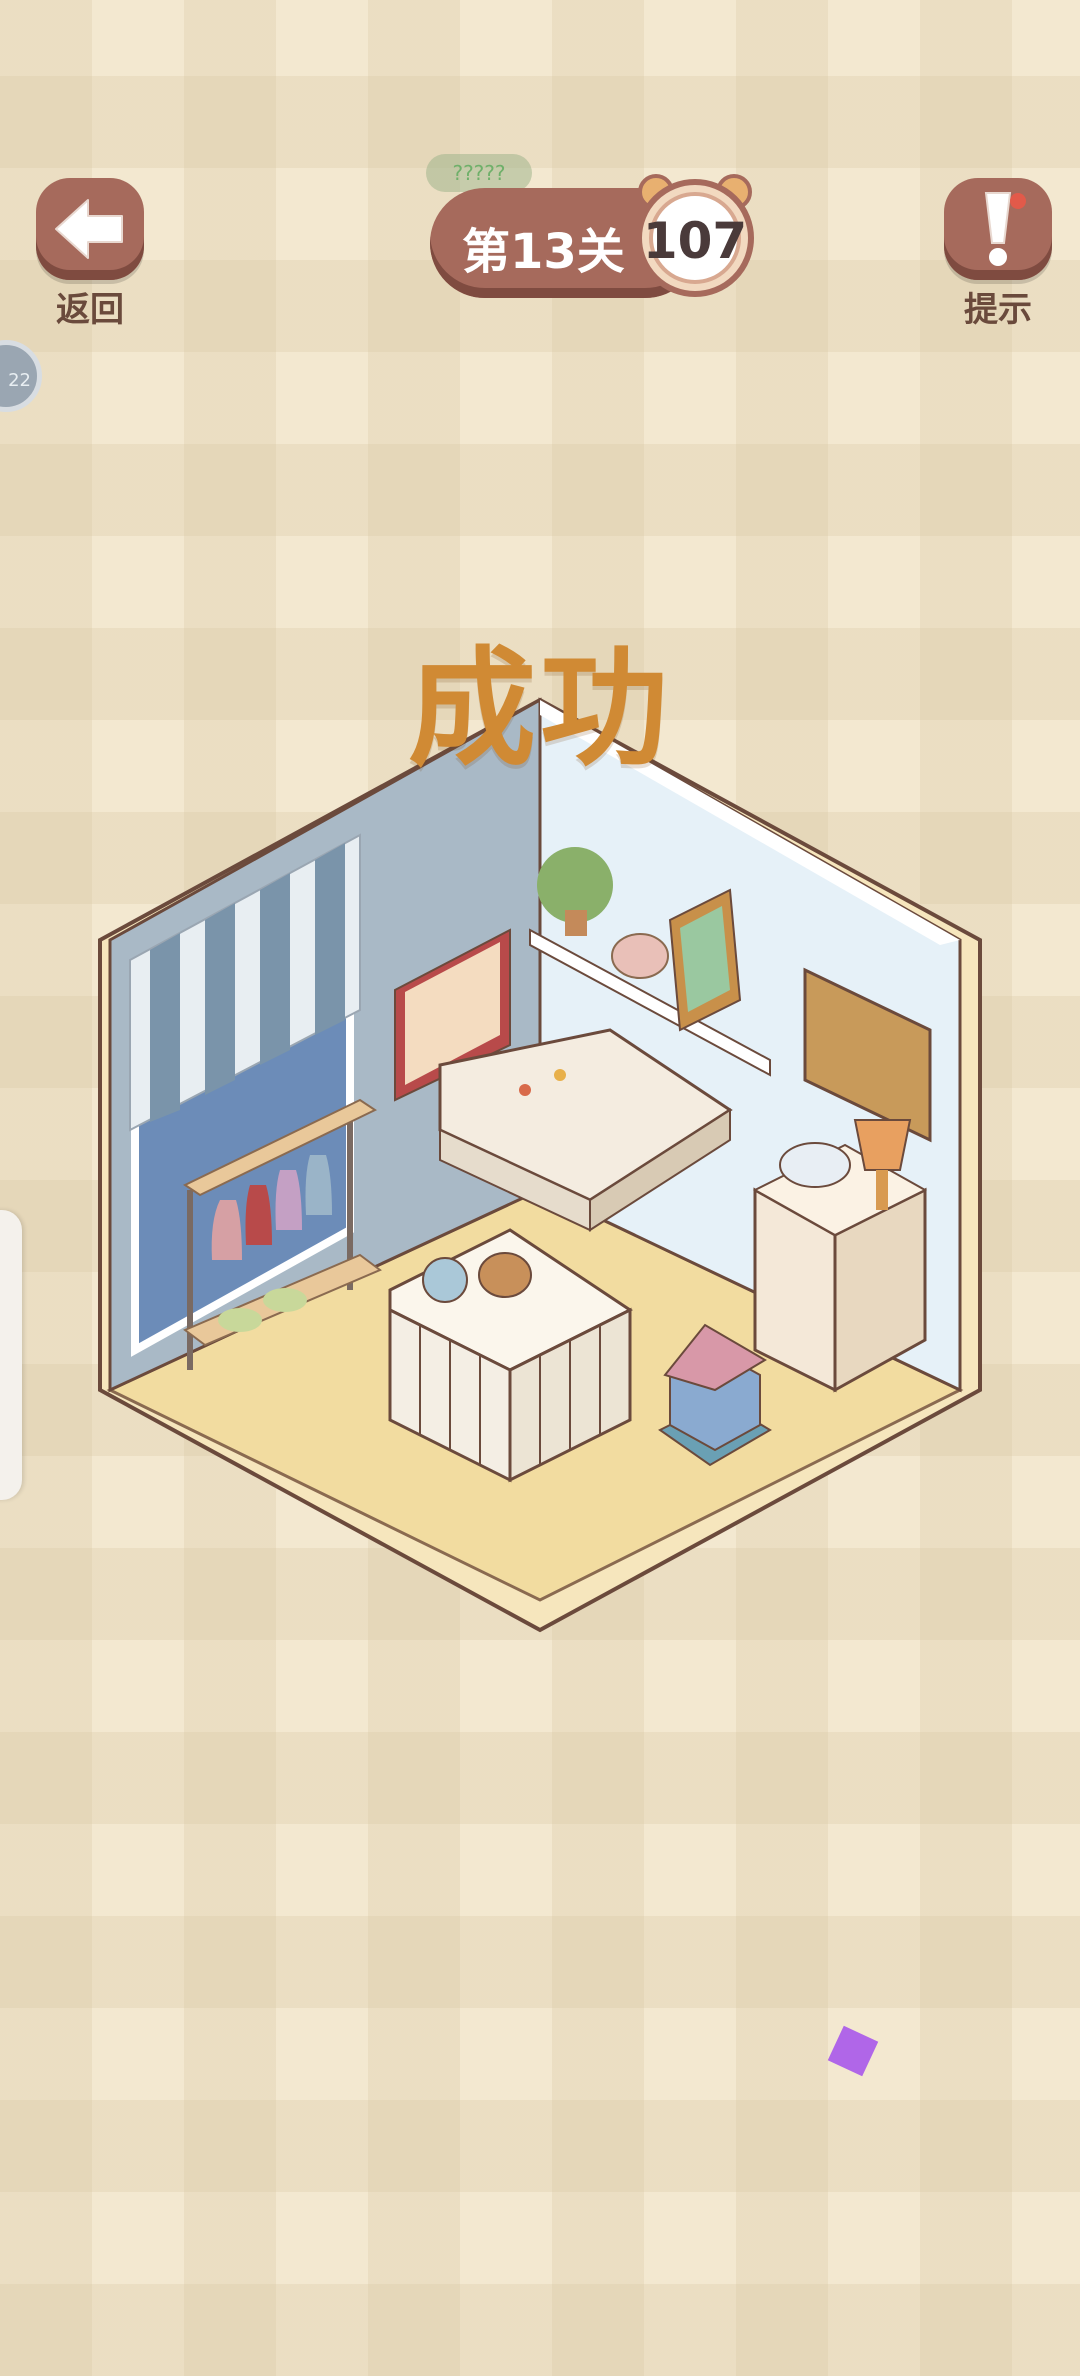 This screenshot has width=1080, height=2376. Describe the element at coordinates (90, 310) in the screenshot. I see `back-label: 返回` at that location.